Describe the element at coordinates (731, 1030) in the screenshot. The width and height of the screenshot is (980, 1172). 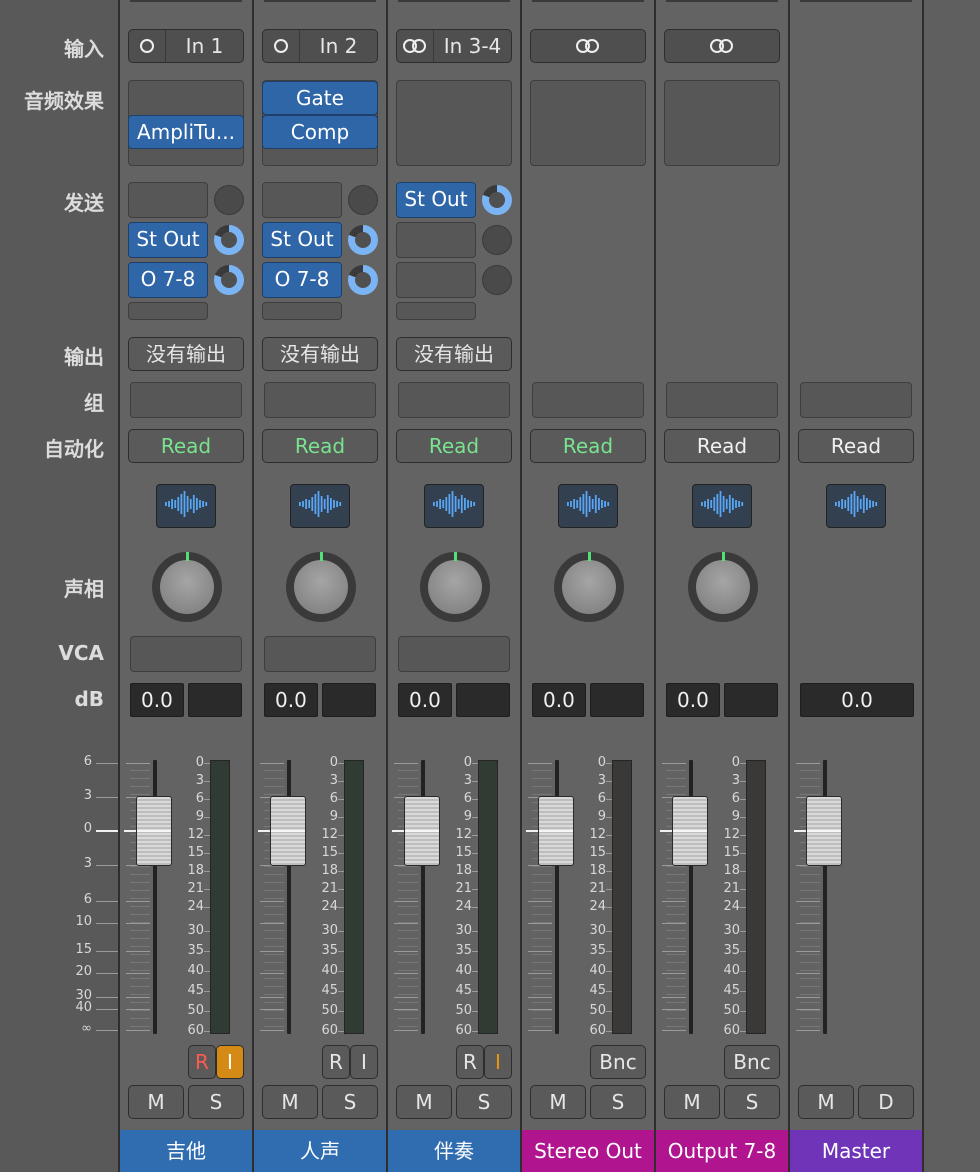
I see `meter-scale-label: 60` at that location.